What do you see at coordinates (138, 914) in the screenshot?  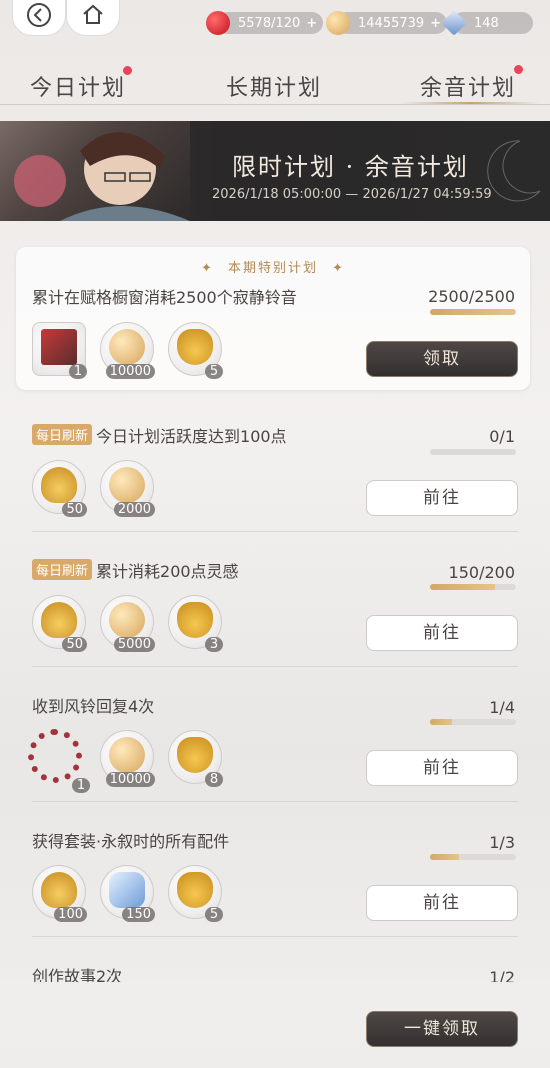 I see `reward-count: 150` at bounding box center [138, 914].